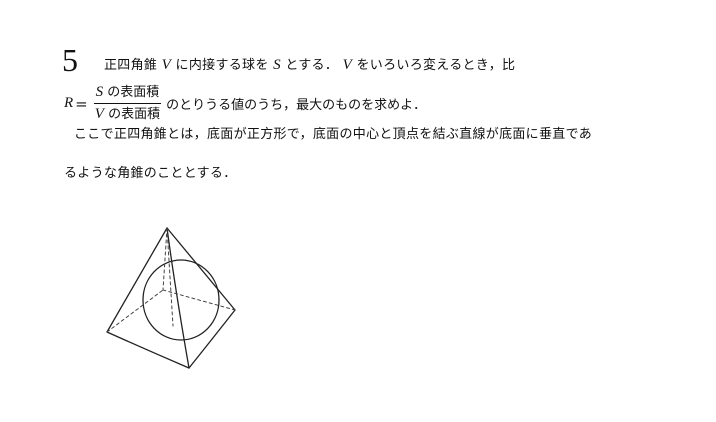 The image size is (716, 422). Describe the element at coordinates (150, 173) in the screenshot. I see `problem-line-4: るような角錐のこととする．` at that location.